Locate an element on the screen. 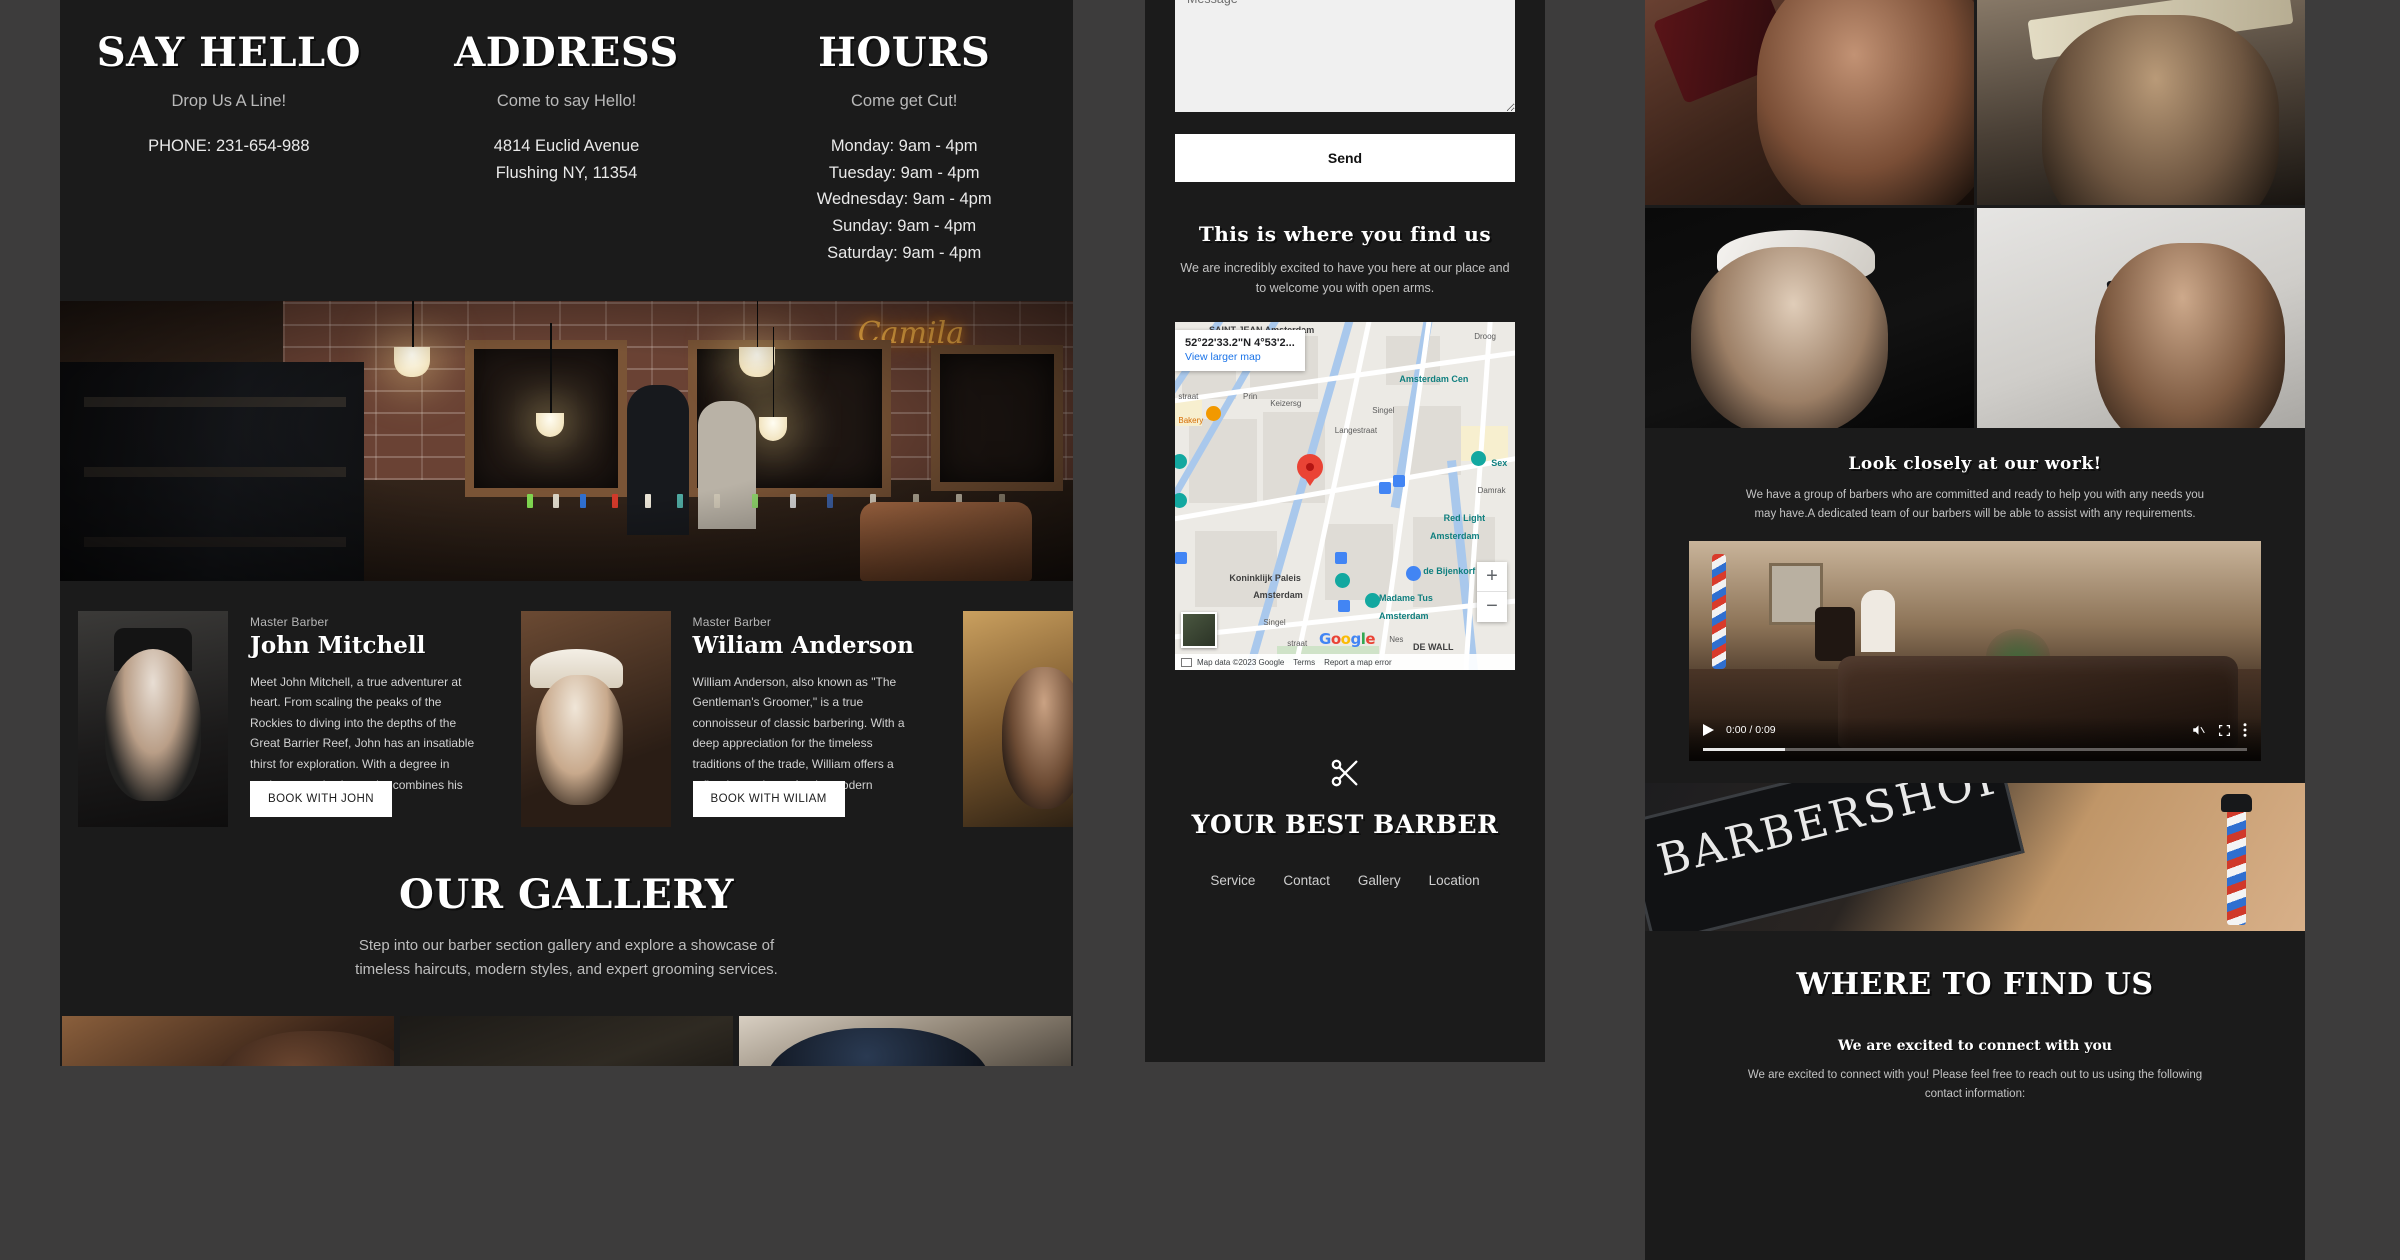 Image resolution: width=2400 pixels, height=1260 pixels. hours-line-monday: Monday: 9am - 4pm is located at coordinates (904, 146).